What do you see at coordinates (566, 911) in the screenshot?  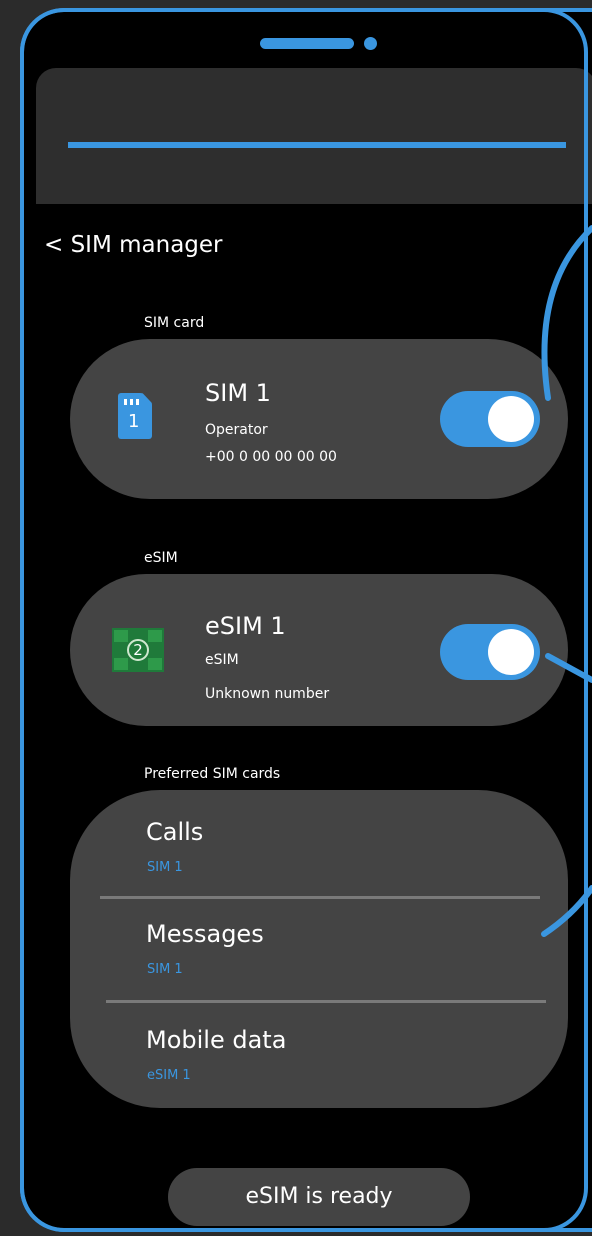 I see `annotation-line-preferred` at bounding box center [566, 911].